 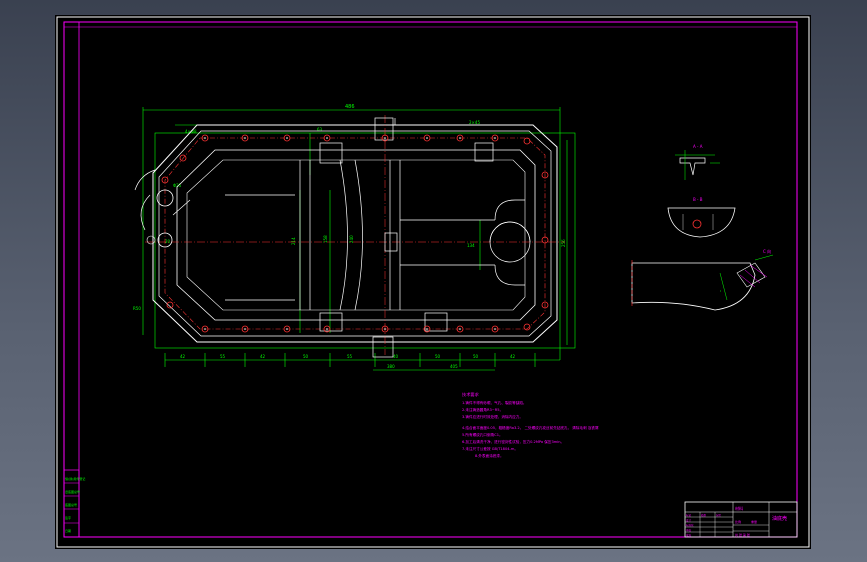 I want to click on title-row-mark: 标记, so click(x=689, y=515).